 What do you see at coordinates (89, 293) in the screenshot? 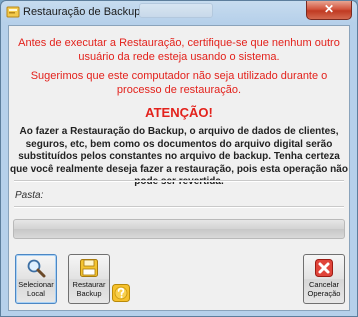
I see `restore-label-2: Backup` at bounding box center [89, 293].